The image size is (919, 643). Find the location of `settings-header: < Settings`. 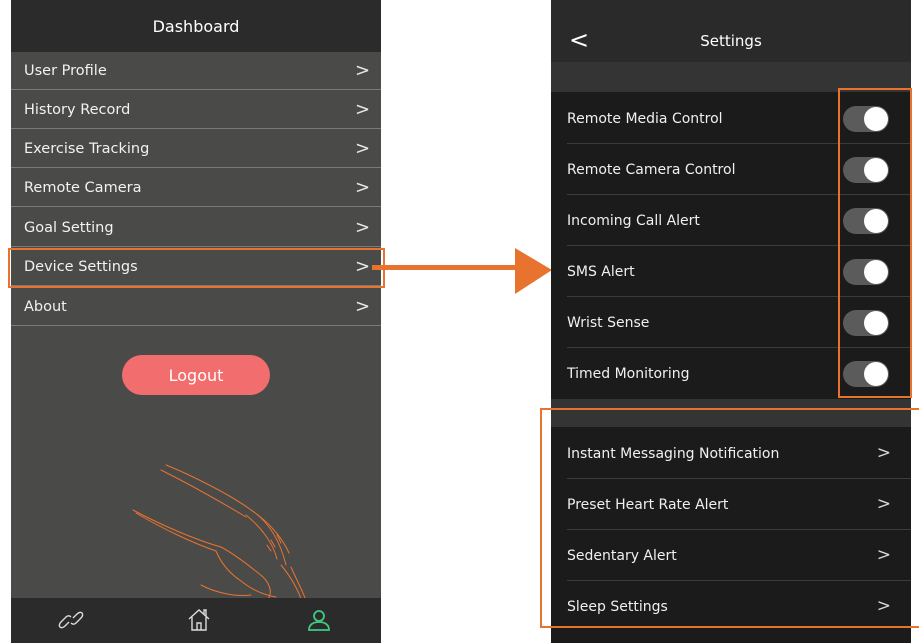

settings-header: < Settings is located at coordinates (731, 31).